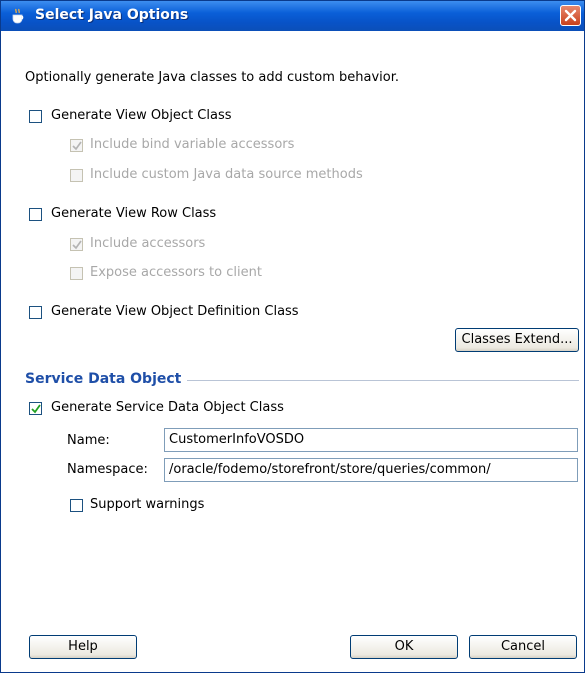 This screenshot has height=673, width=585. I want to click on view-object-definition-class-label: Generate View Object Definition Class, so click(175, 311).